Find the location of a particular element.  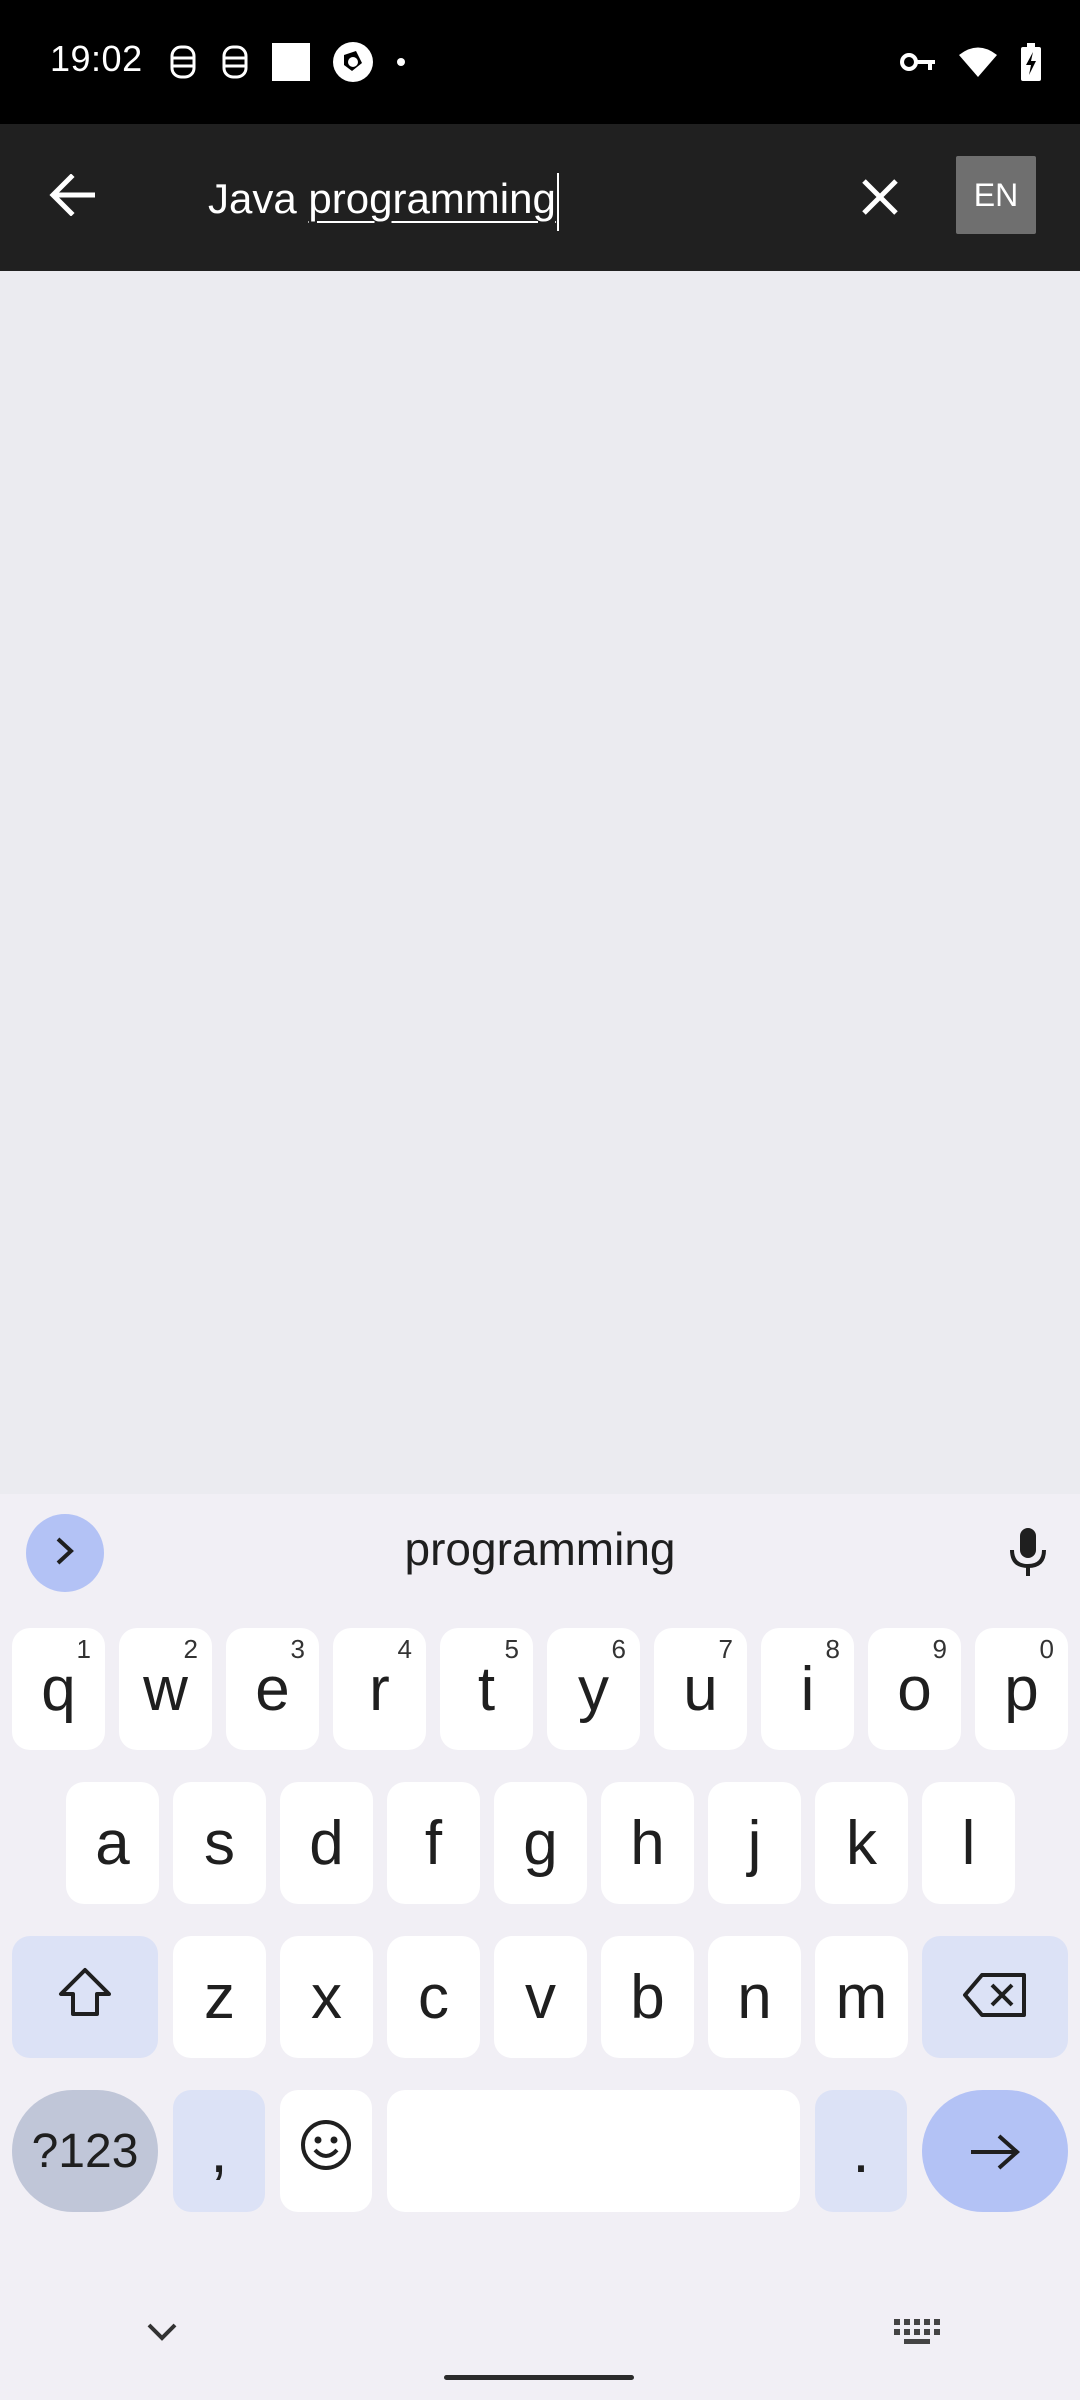

status-system-icons is located at coordinates (971, 62).